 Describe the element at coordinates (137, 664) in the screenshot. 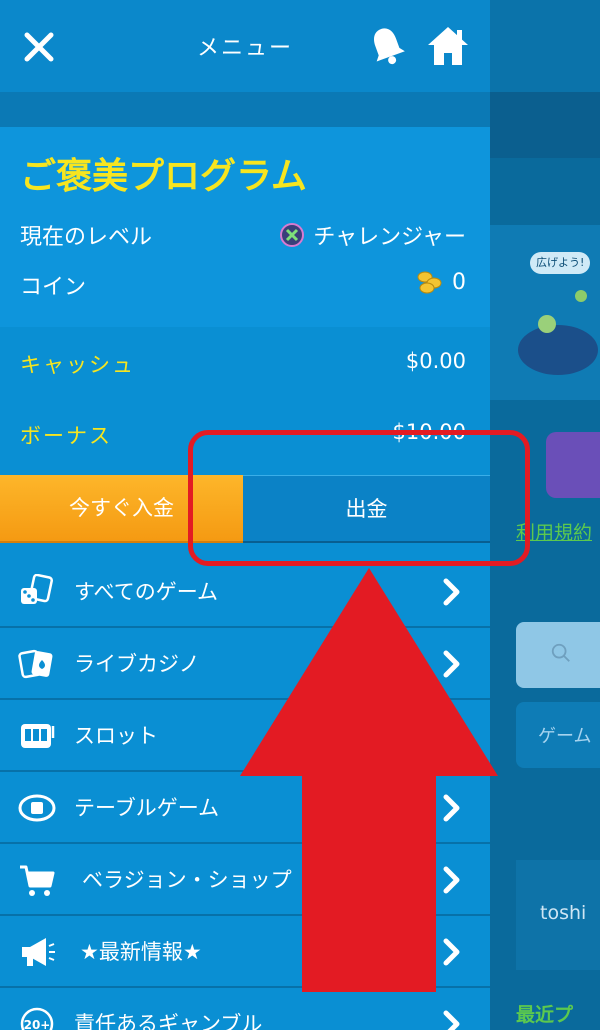

I see `nav-item-label: ライブカジノ` at that location.